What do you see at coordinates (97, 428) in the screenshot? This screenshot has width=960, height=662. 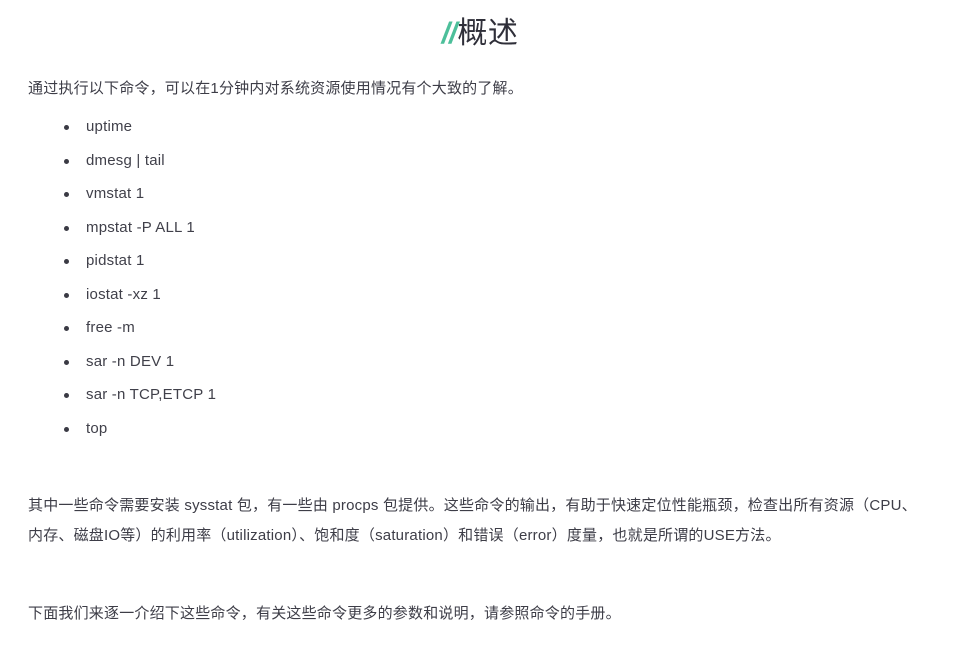 I see `command-text: top` at bounding box center [97, 428].